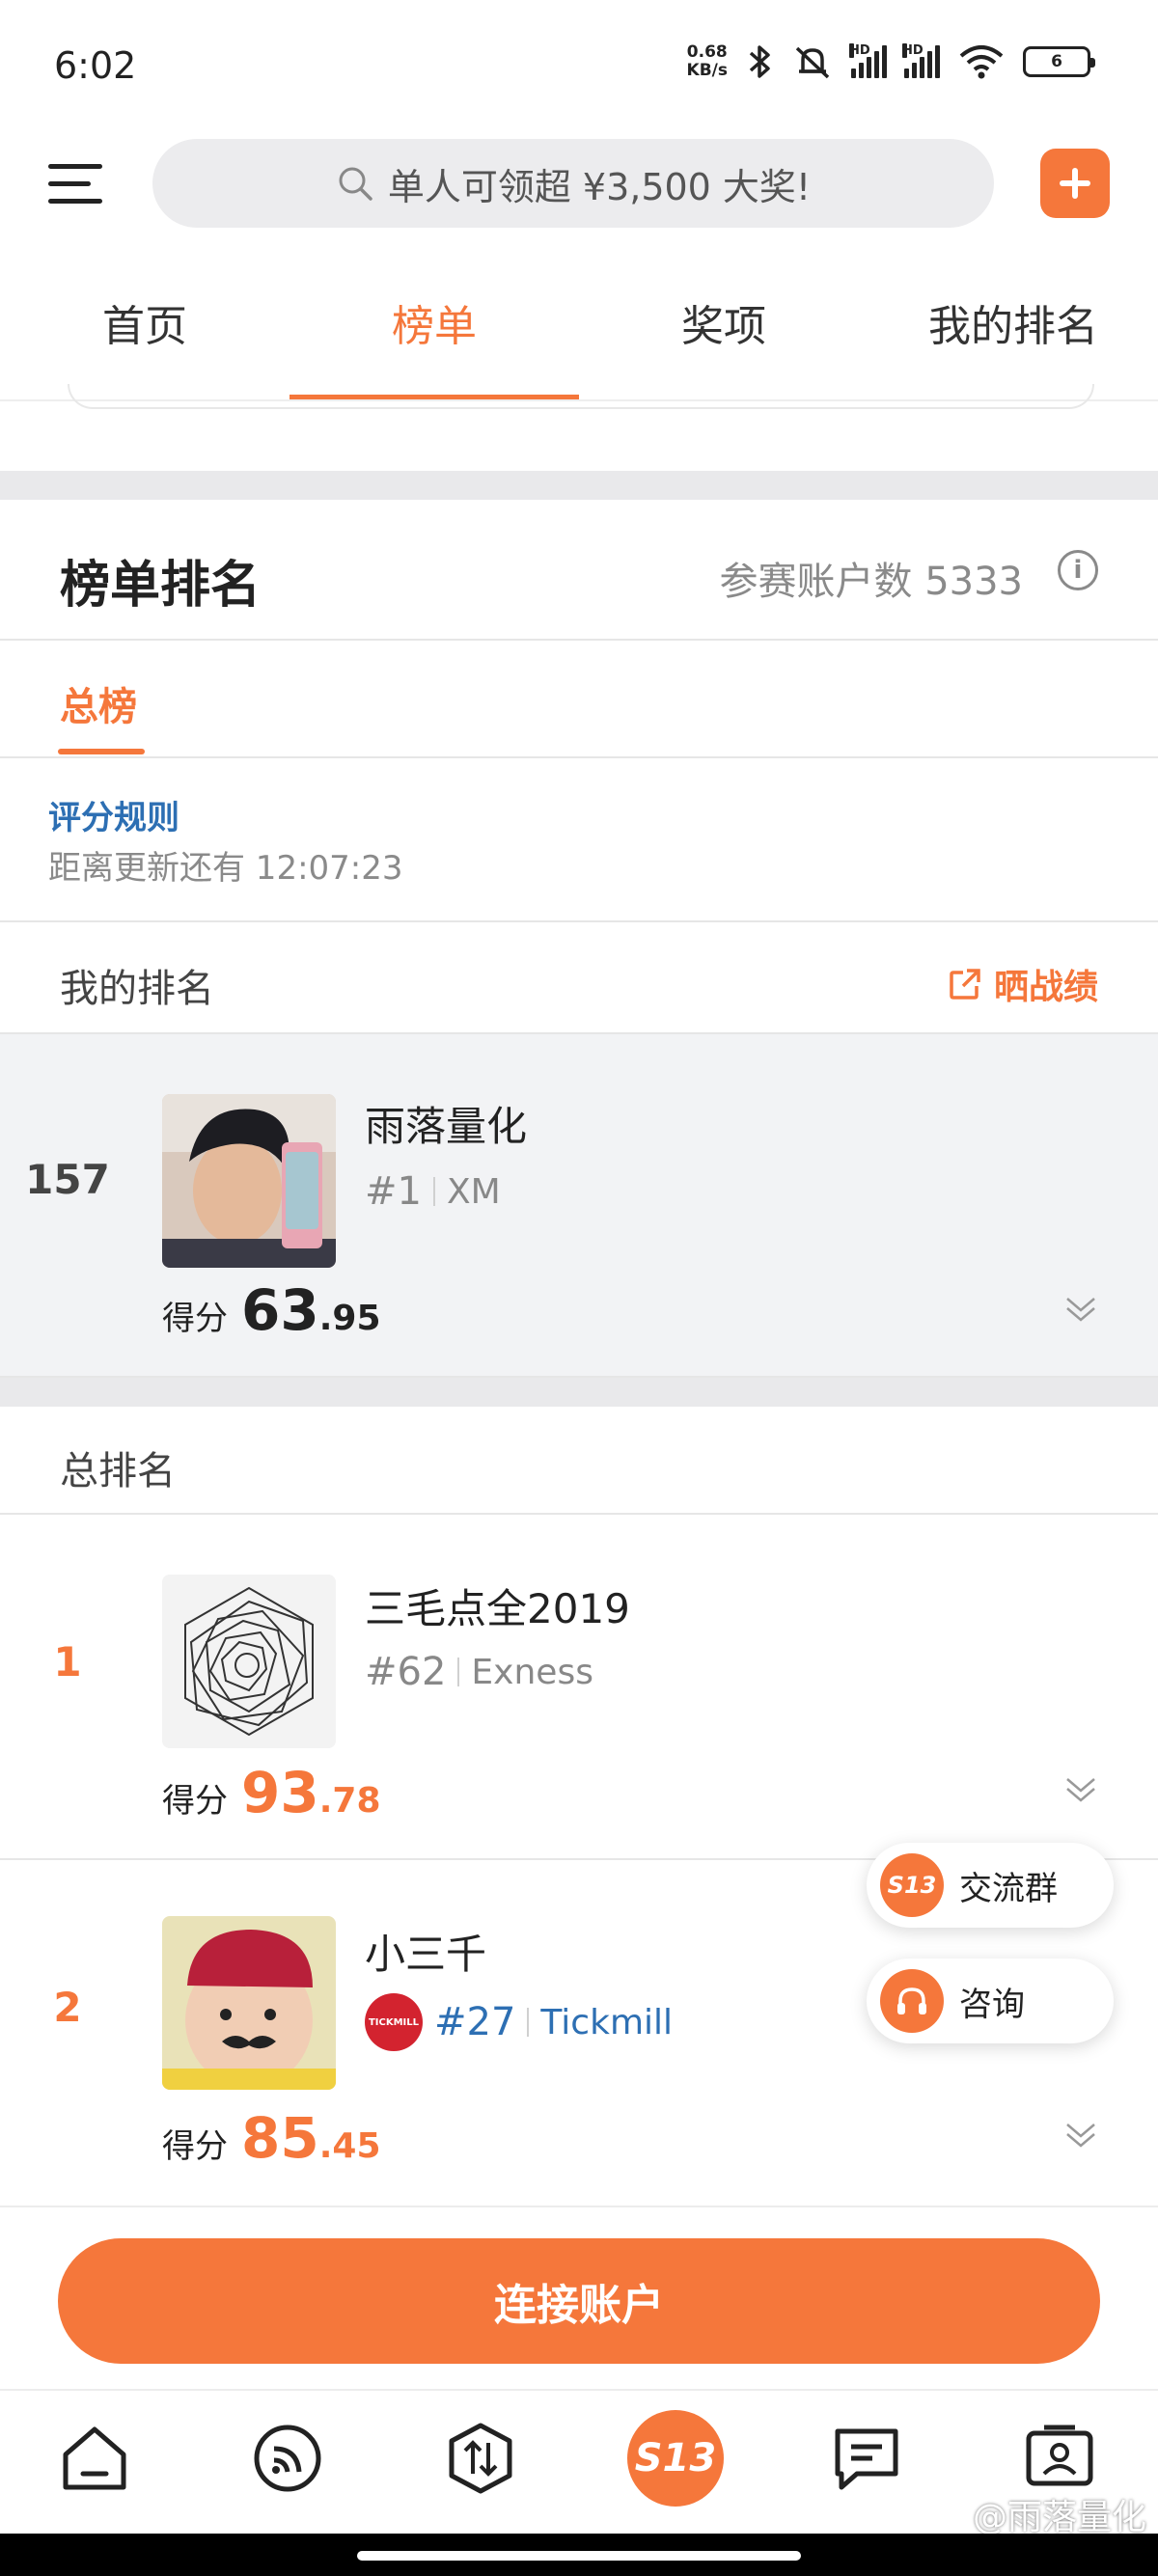 Image resolution: width=1158 pixels, height=2576 pixels. Describe the element at coordinates (912, 2001) in the screenshot. I see `headset-icon` at that location.